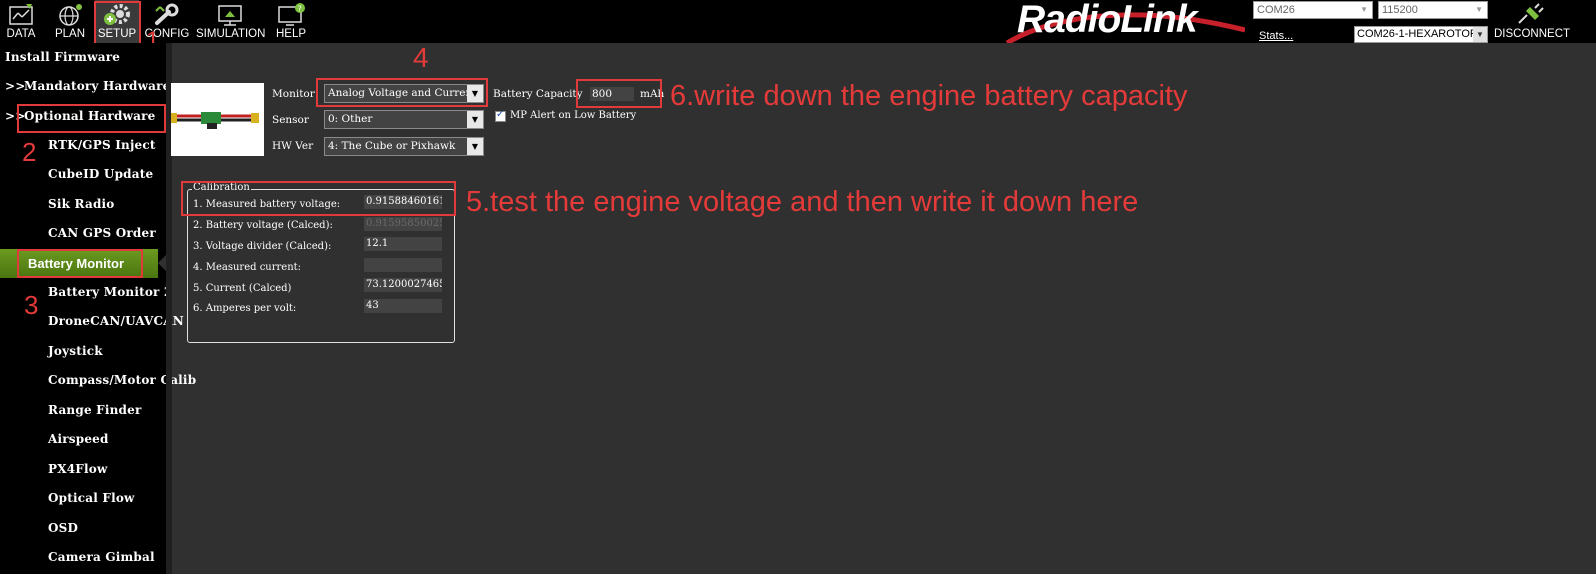 This screenshot has height=574, width=1596. I want to click on connection-value: COM26-1-HEXAROTOF, so click(1417, 34).